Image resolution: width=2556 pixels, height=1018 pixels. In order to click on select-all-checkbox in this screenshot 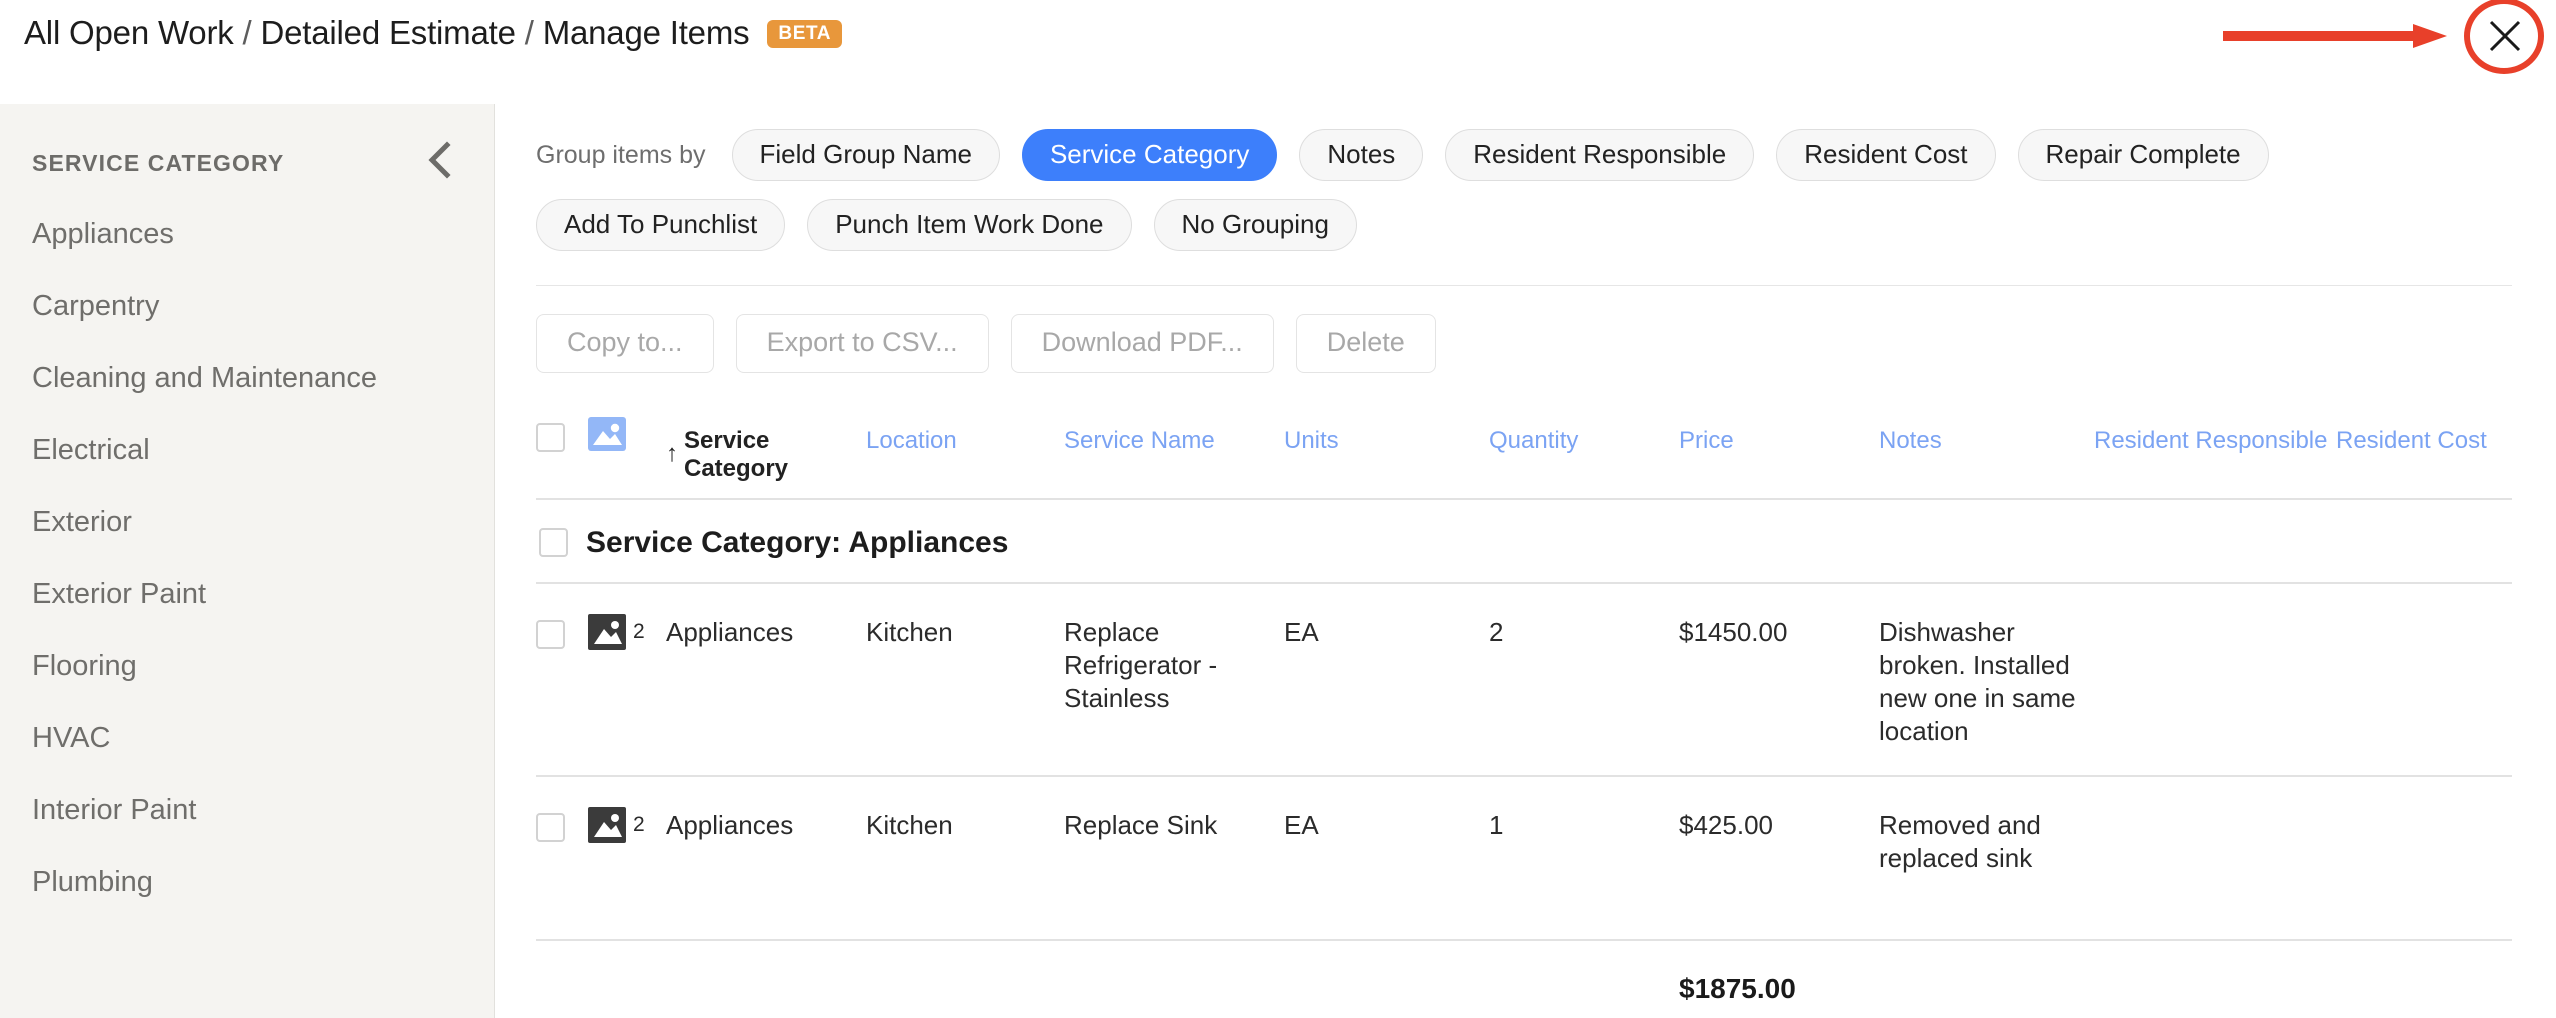, I will do `click(550, 437)`.